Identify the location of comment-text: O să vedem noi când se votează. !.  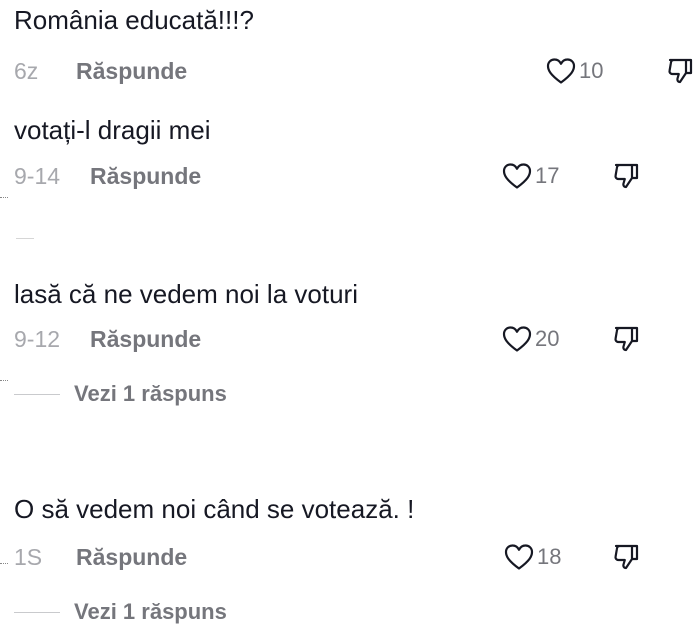
(214, 509).